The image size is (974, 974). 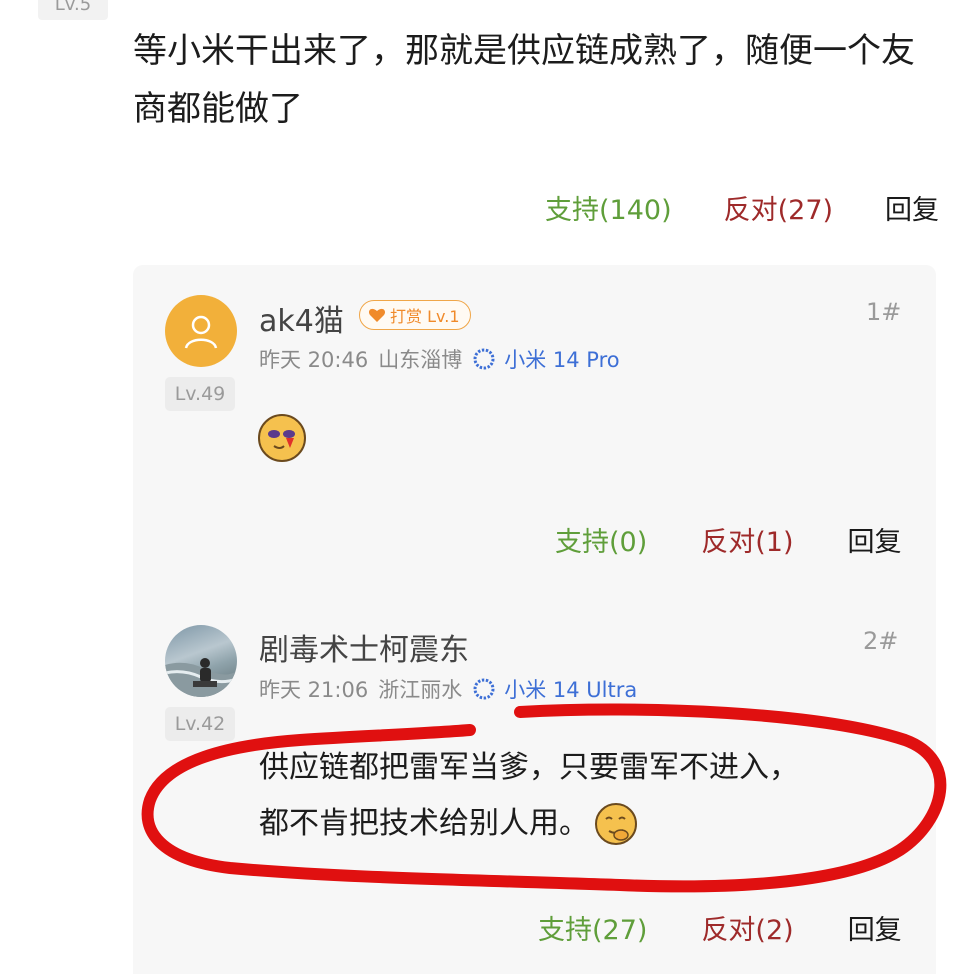 What do you see at coordinates (778, 207) in the screenshot?
I see `oppose-button: 反对(27)` at bounding box center [778, 207].